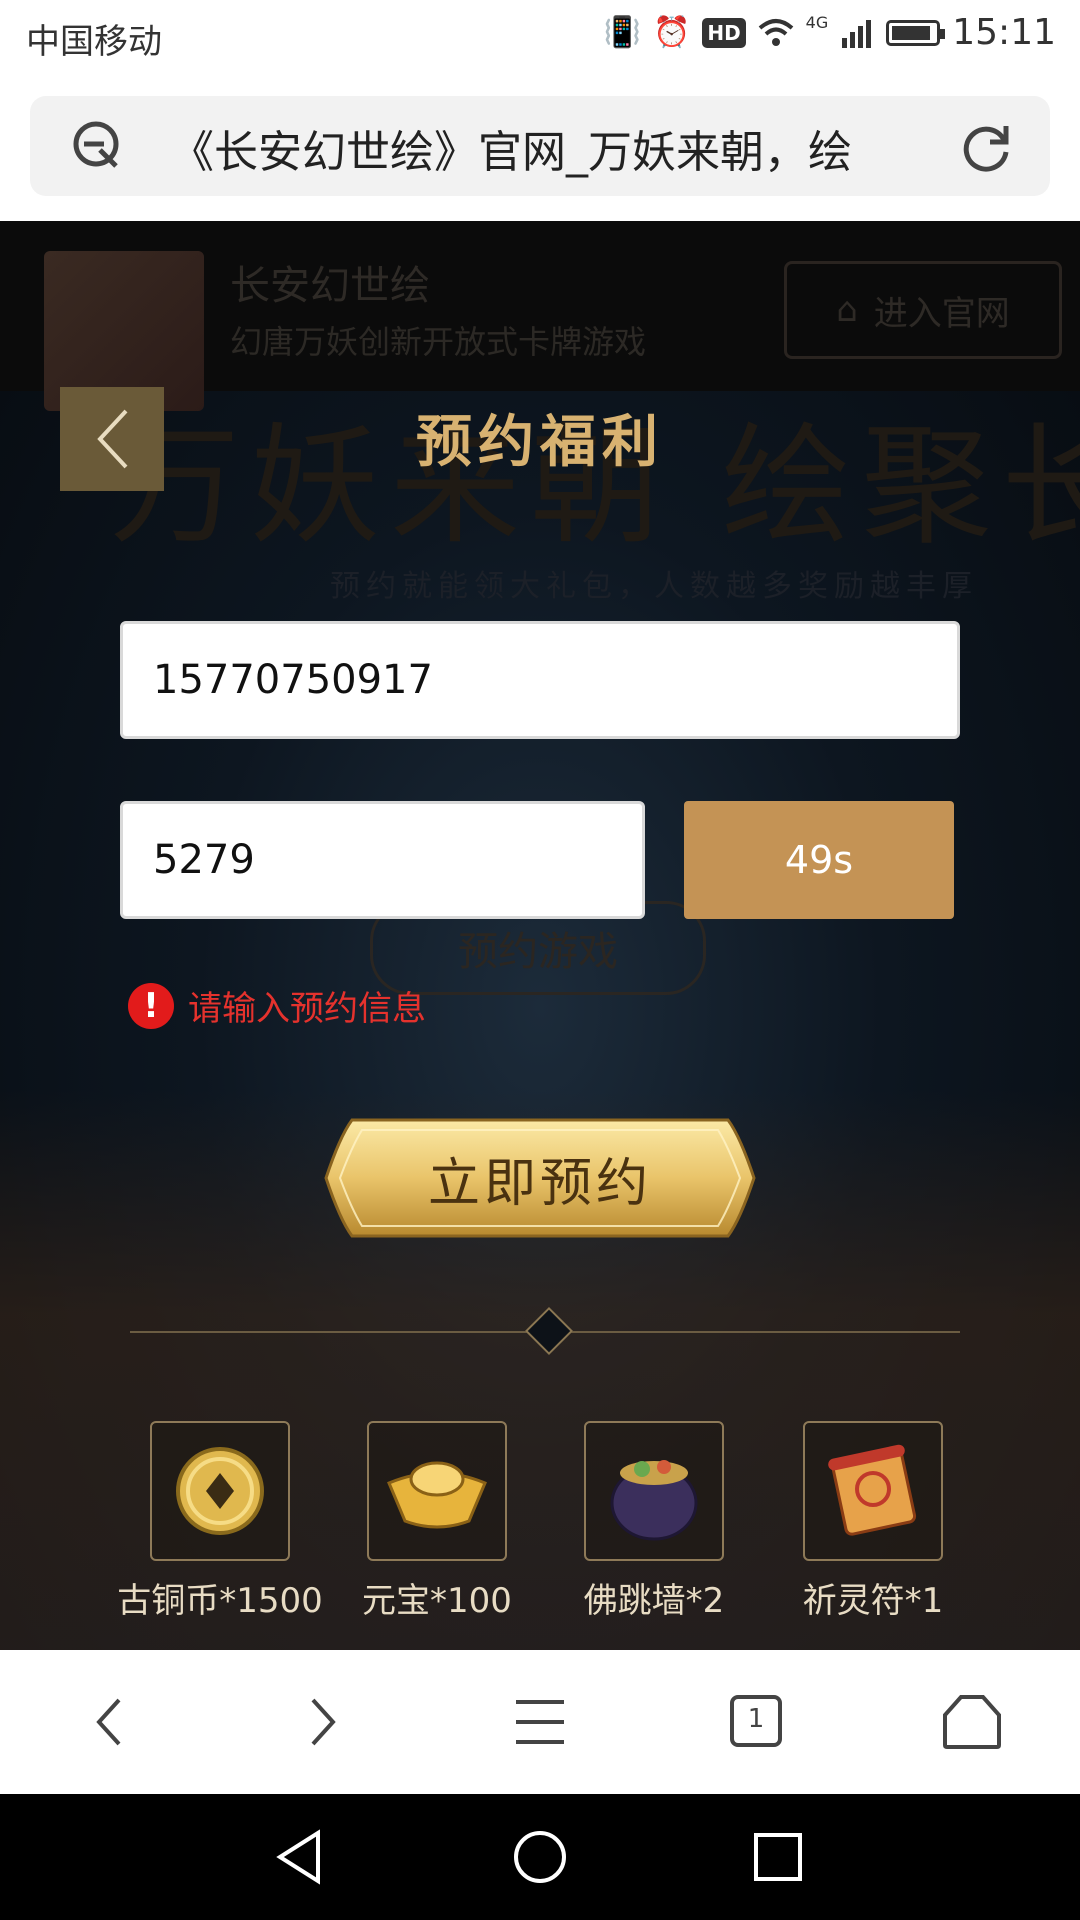 The width and height of the screenshot is (1080, 1920). What do you see at coordinates (916, 32) in the screenshot?
I see `battery-icon` at bounding box center [916, 32].